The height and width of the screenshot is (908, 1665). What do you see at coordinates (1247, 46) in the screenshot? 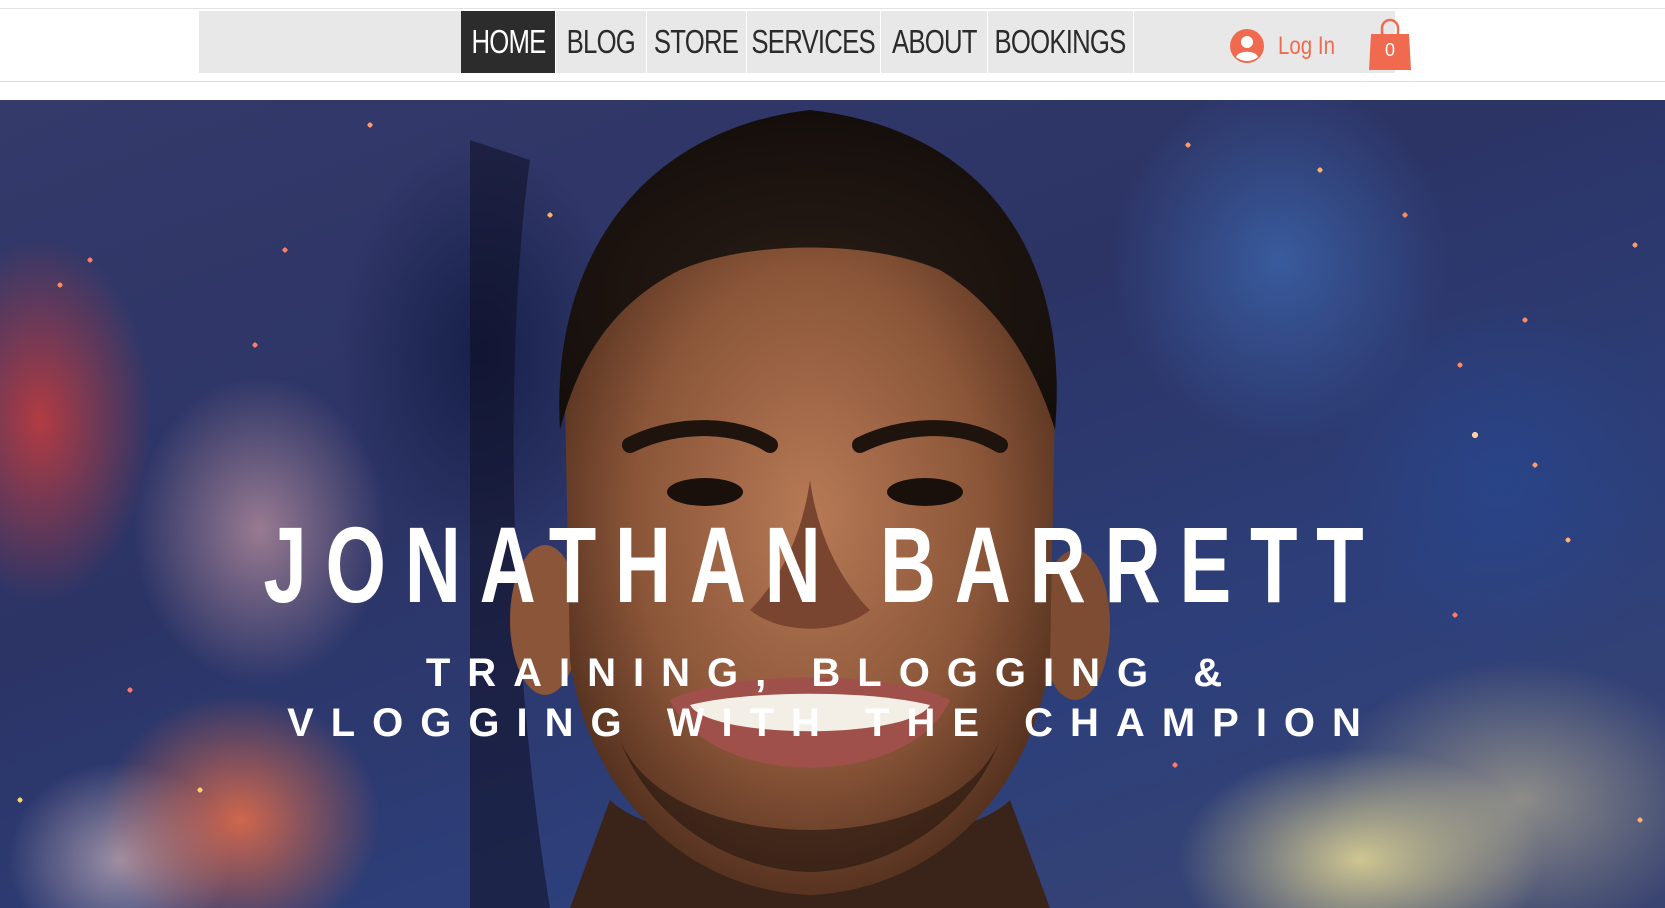
I see `user-avatar-icon` at bounding box center [1247, 46].